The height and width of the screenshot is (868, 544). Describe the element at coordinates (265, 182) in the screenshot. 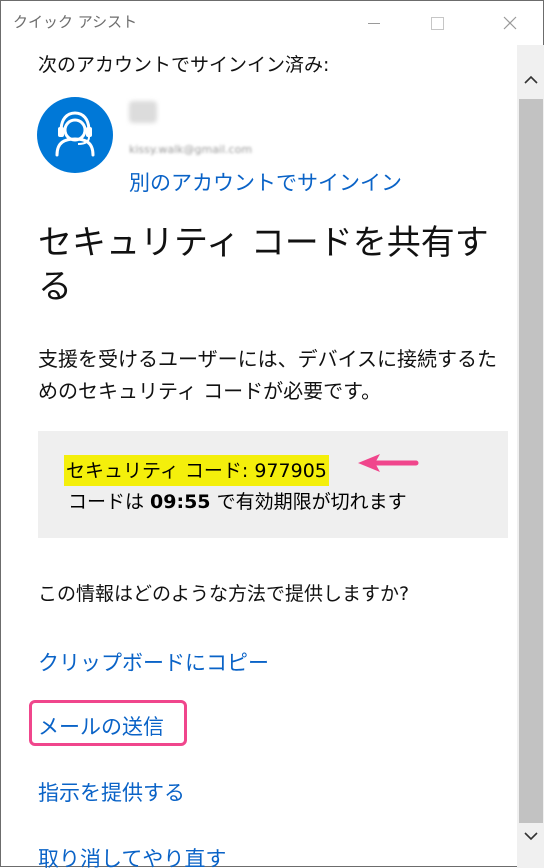

I see `sign-in-other-account-link: 別のアカウントでサインイン` at that location.